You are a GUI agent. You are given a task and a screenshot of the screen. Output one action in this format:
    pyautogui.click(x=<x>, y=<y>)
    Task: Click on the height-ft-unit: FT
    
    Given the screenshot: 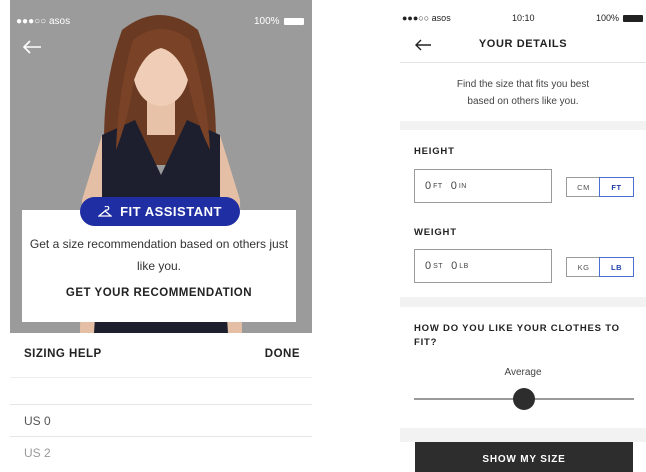 What is the action you would take?
    pyautogui.click(x=438, y=186)
    